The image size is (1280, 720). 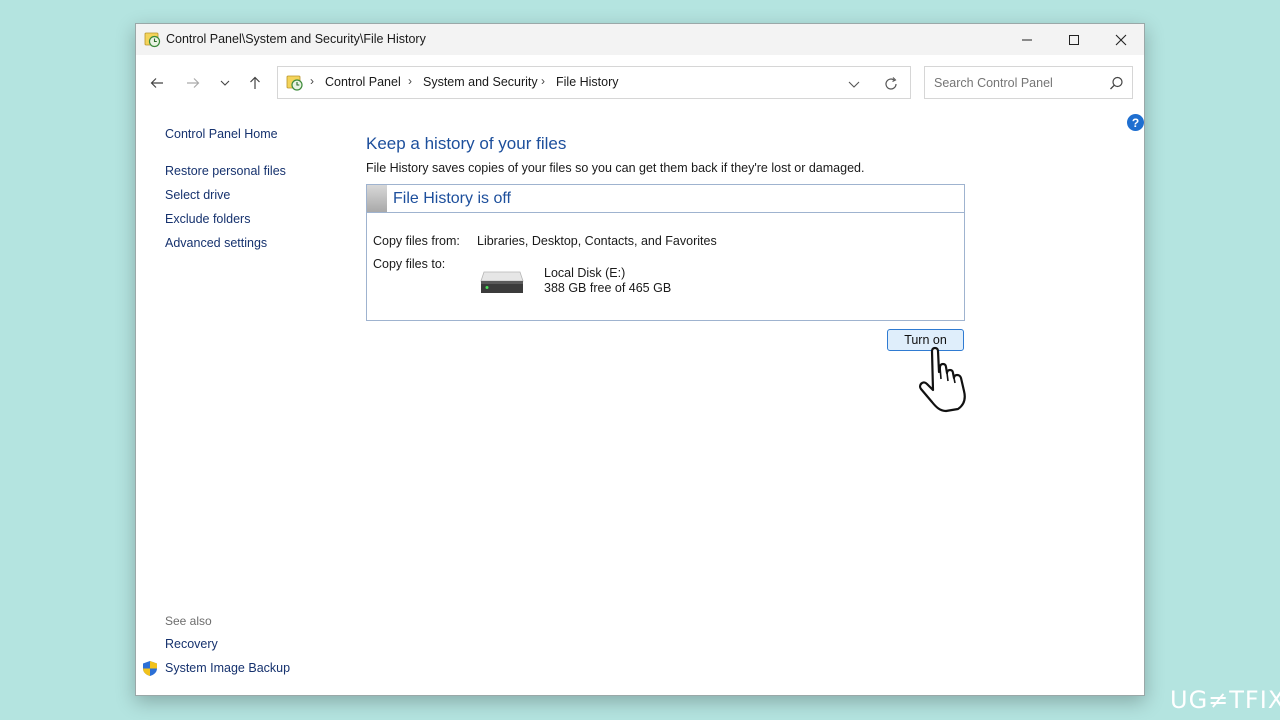 I want to click on arrow-up-icon, so click(x=255, y=82).